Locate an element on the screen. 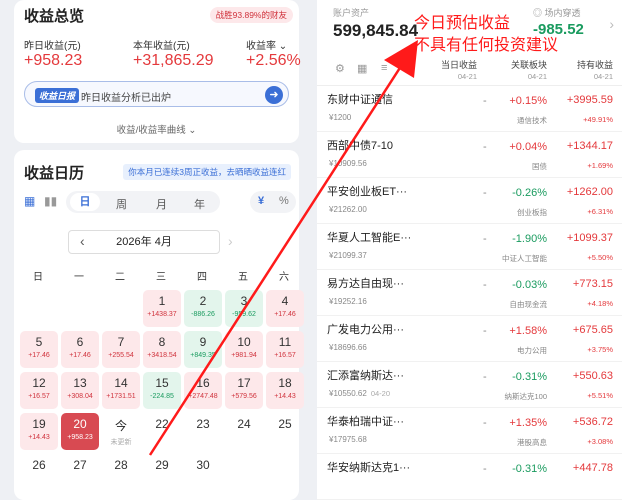  header-today-gain: 当日收益 04-21 is located at coordinates (452, 71).